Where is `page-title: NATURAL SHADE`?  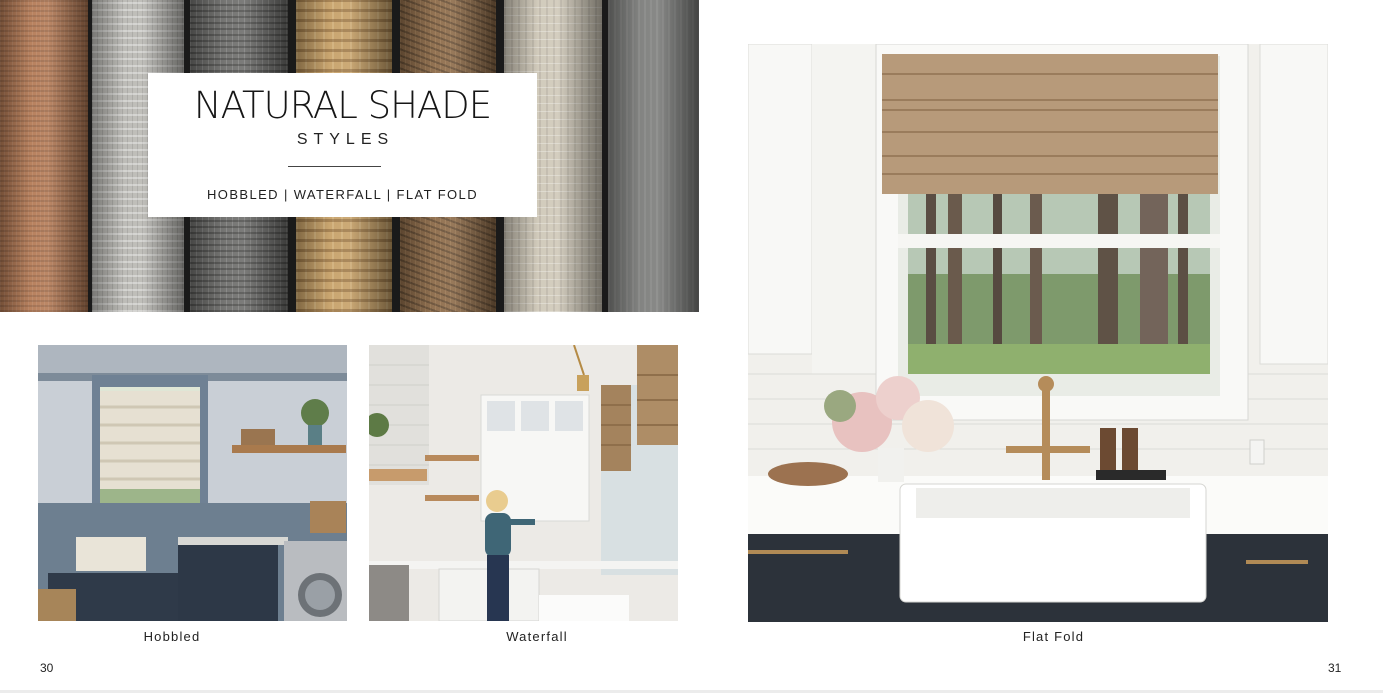
page-title: NATURAL SHADE is located at coordinates (342, 105).